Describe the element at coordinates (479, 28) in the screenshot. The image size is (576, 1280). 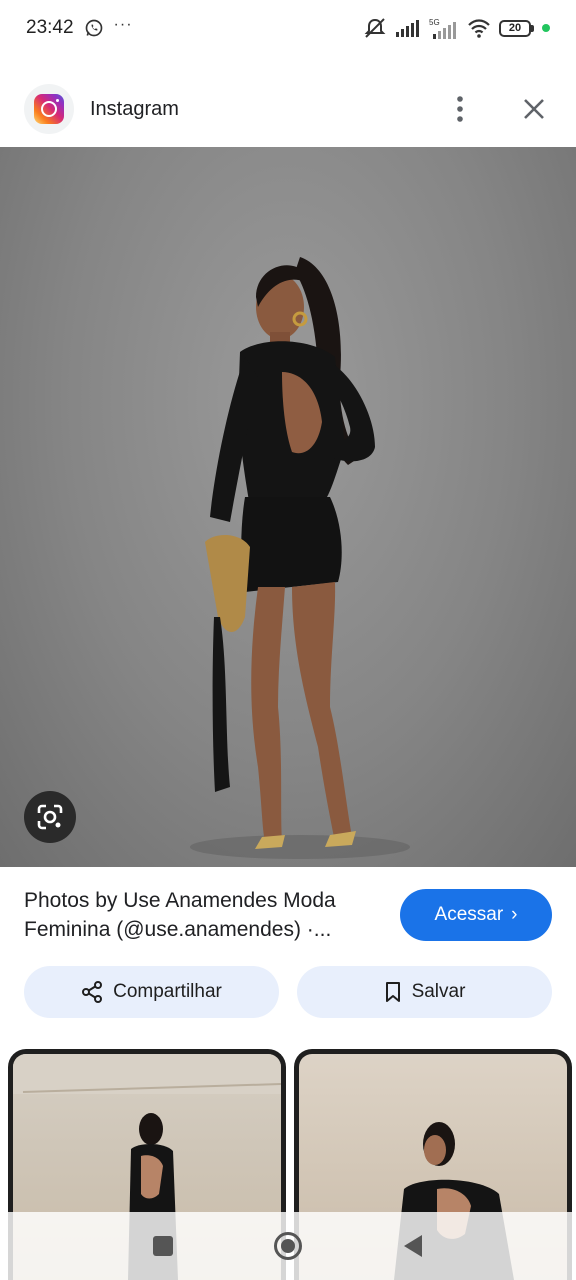
I see `wifi-icon` at that location.